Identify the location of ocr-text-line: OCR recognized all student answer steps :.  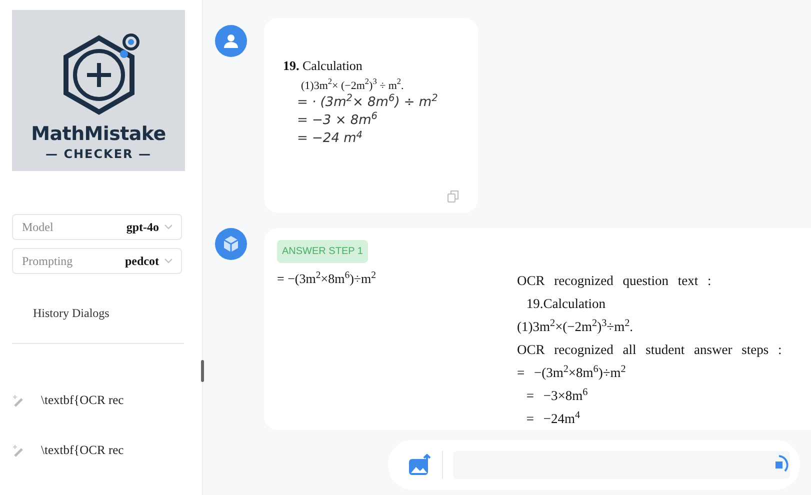
(649, 350).